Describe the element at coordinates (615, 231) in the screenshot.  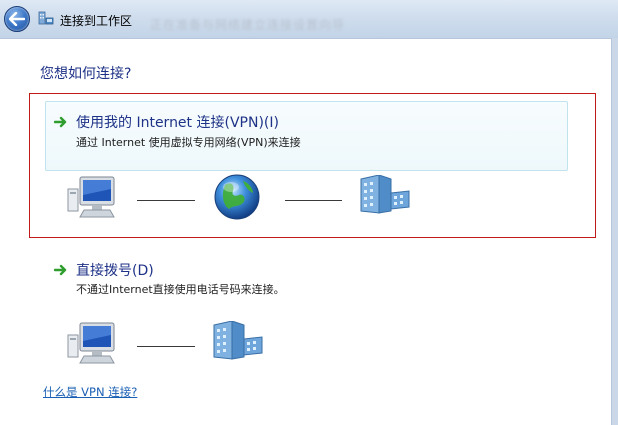
I see `window-edge` at that location.